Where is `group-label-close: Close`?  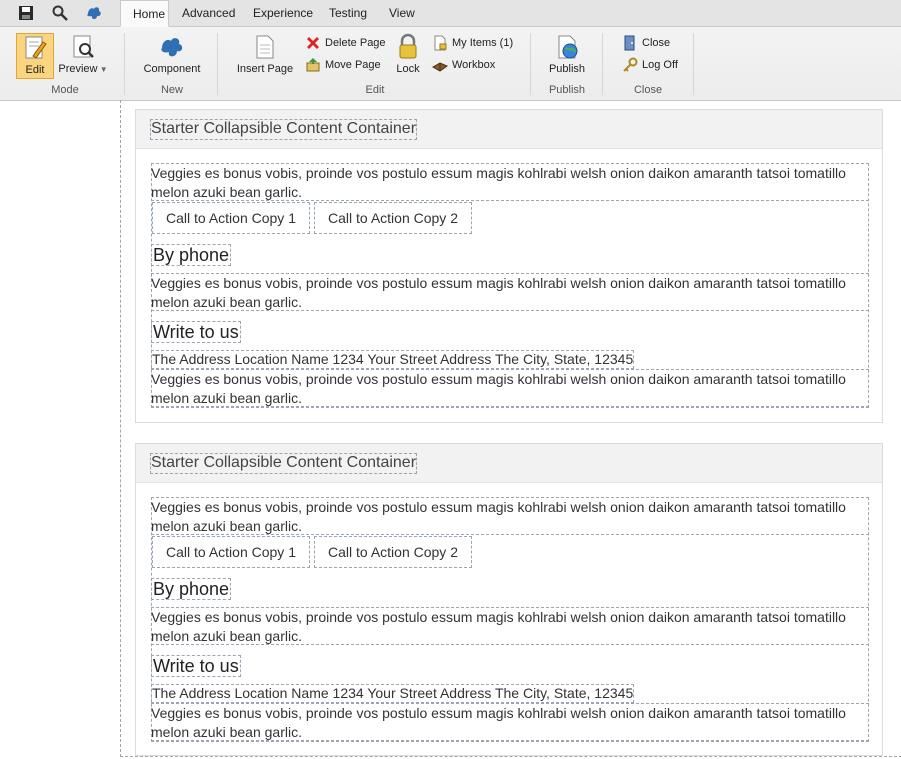
group-label-close: Close is located at coordinates (648, 90).